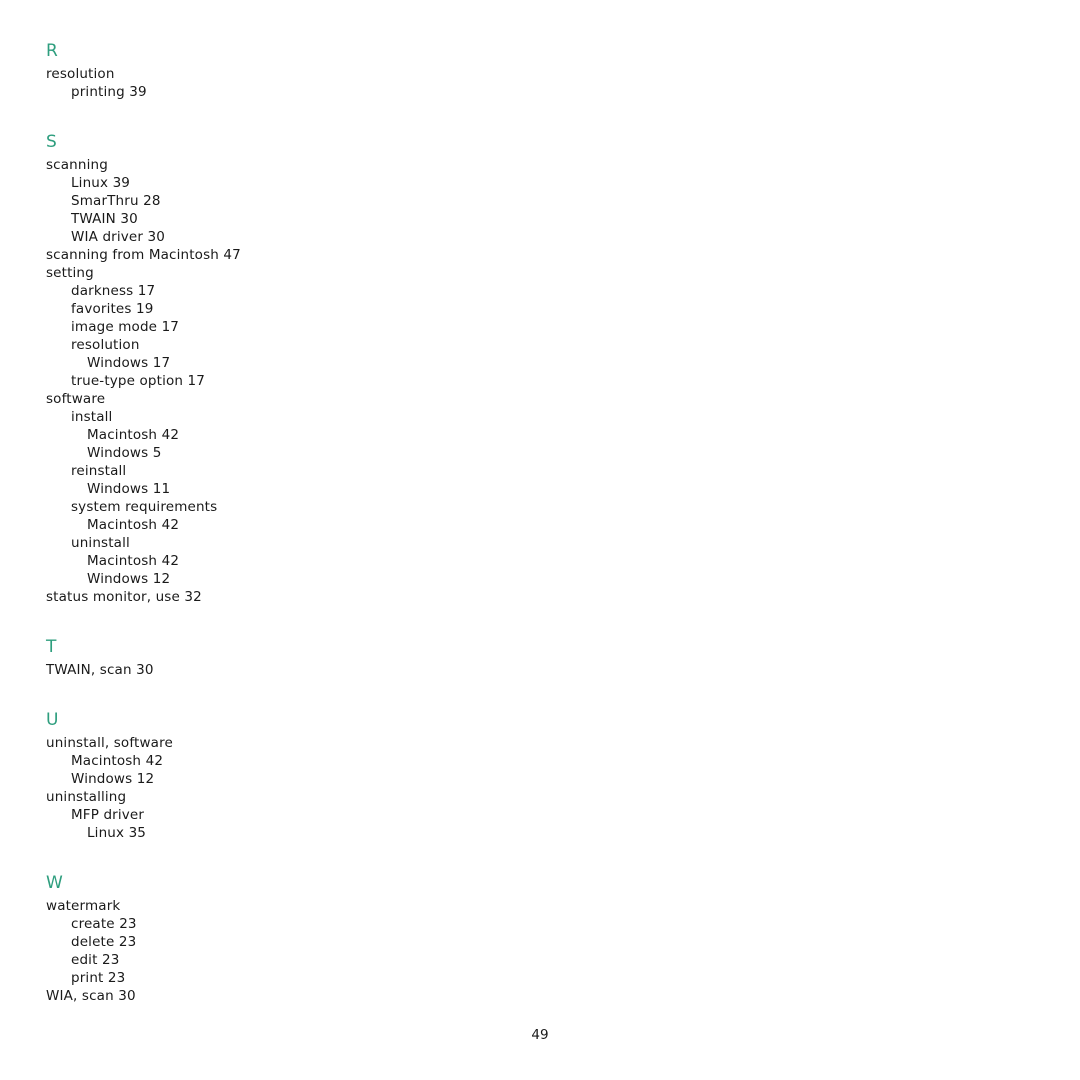 The height and width of the screenshot is (1080, 1080). What do you see at coordinates (117, 833) in the screenshot?
I see `index-entry: Linux 35` at bounding box center [117, 833].